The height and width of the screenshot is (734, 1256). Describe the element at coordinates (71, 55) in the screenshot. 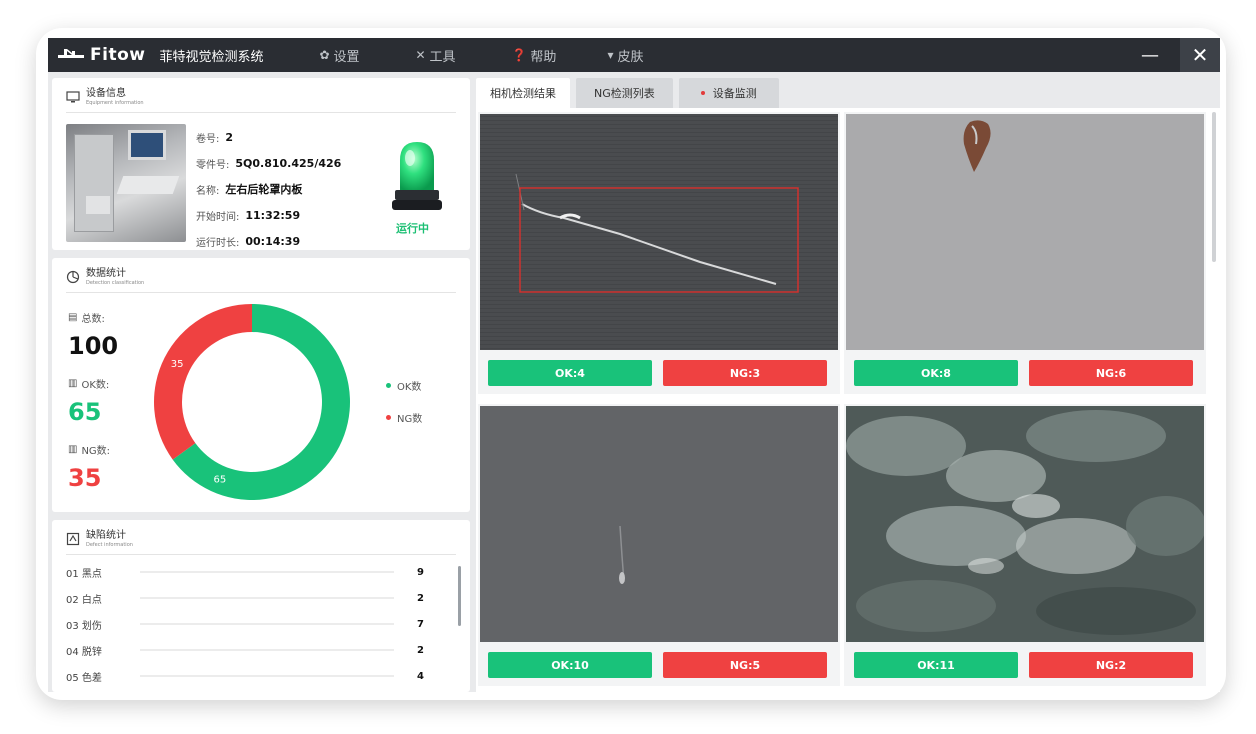

I see `logo-mark-icon` at that location.